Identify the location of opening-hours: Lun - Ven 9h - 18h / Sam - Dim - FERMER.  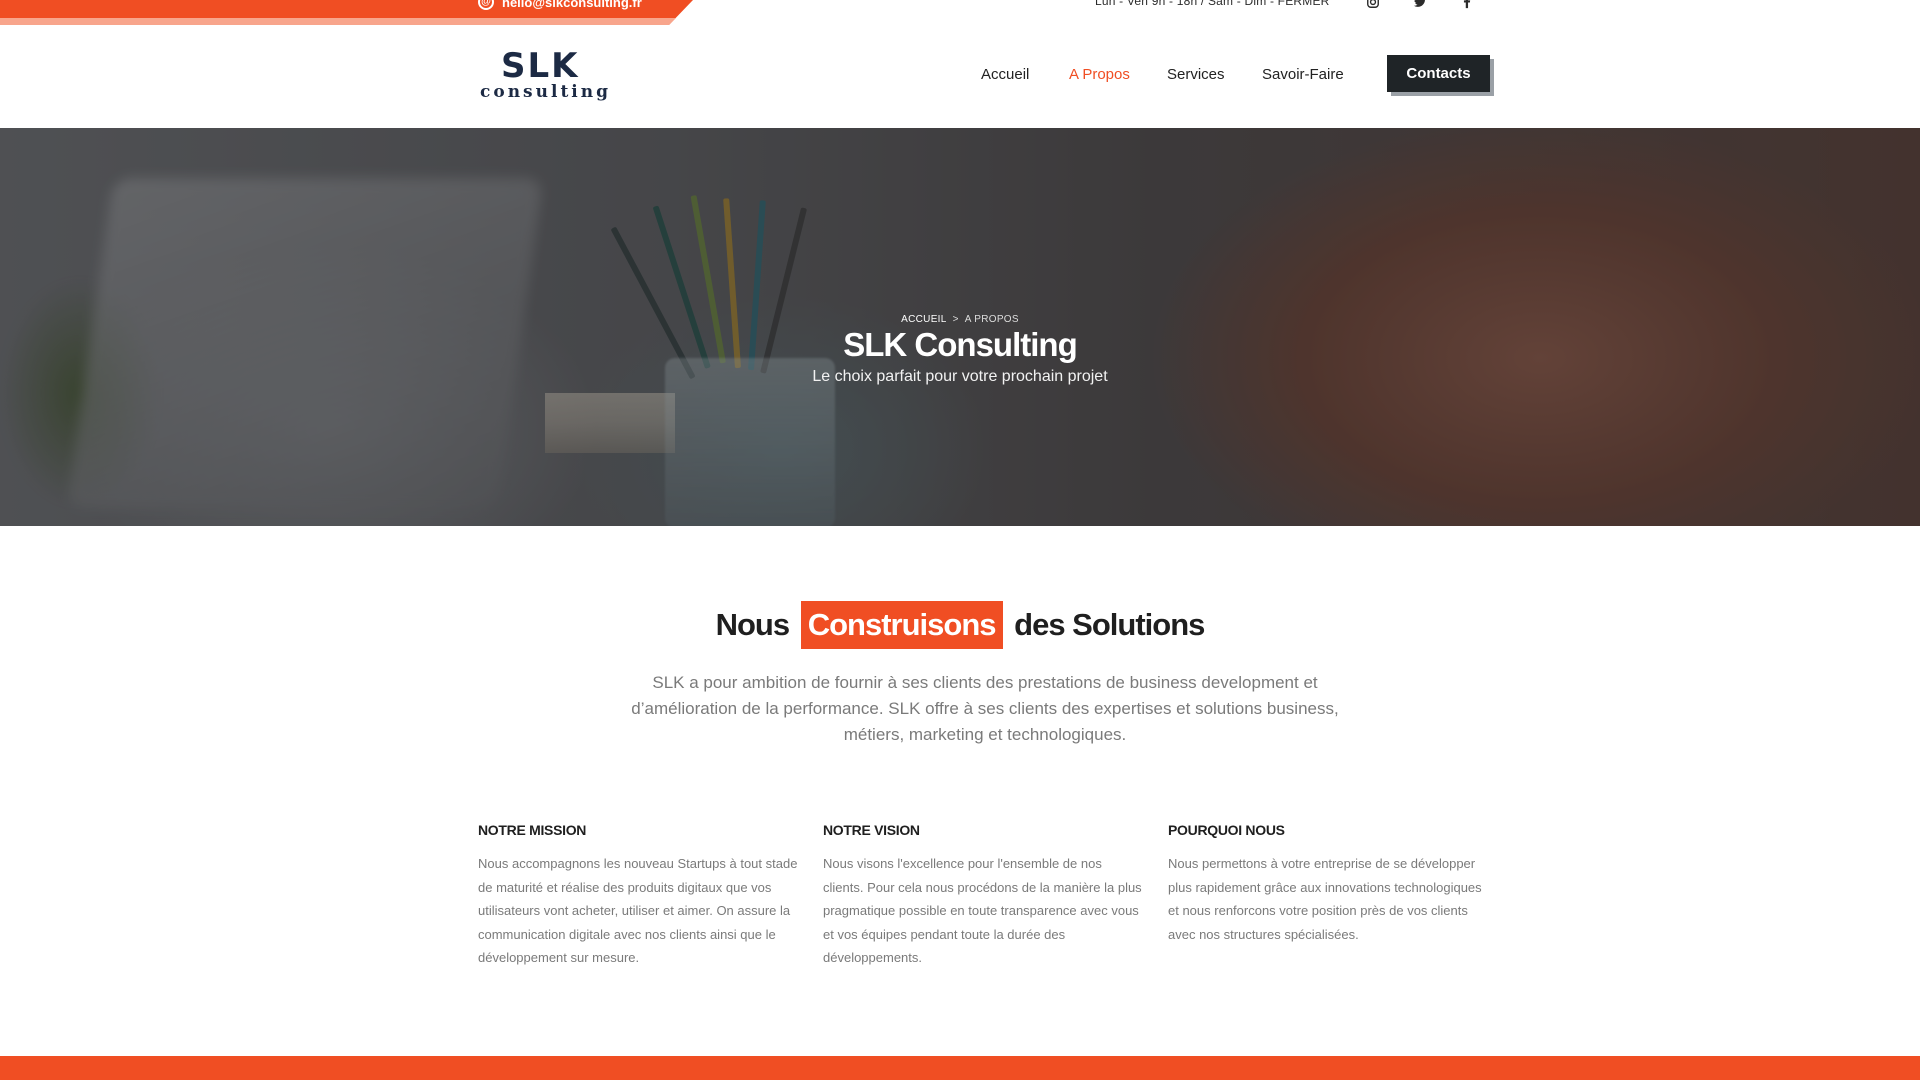
(1212, 4).